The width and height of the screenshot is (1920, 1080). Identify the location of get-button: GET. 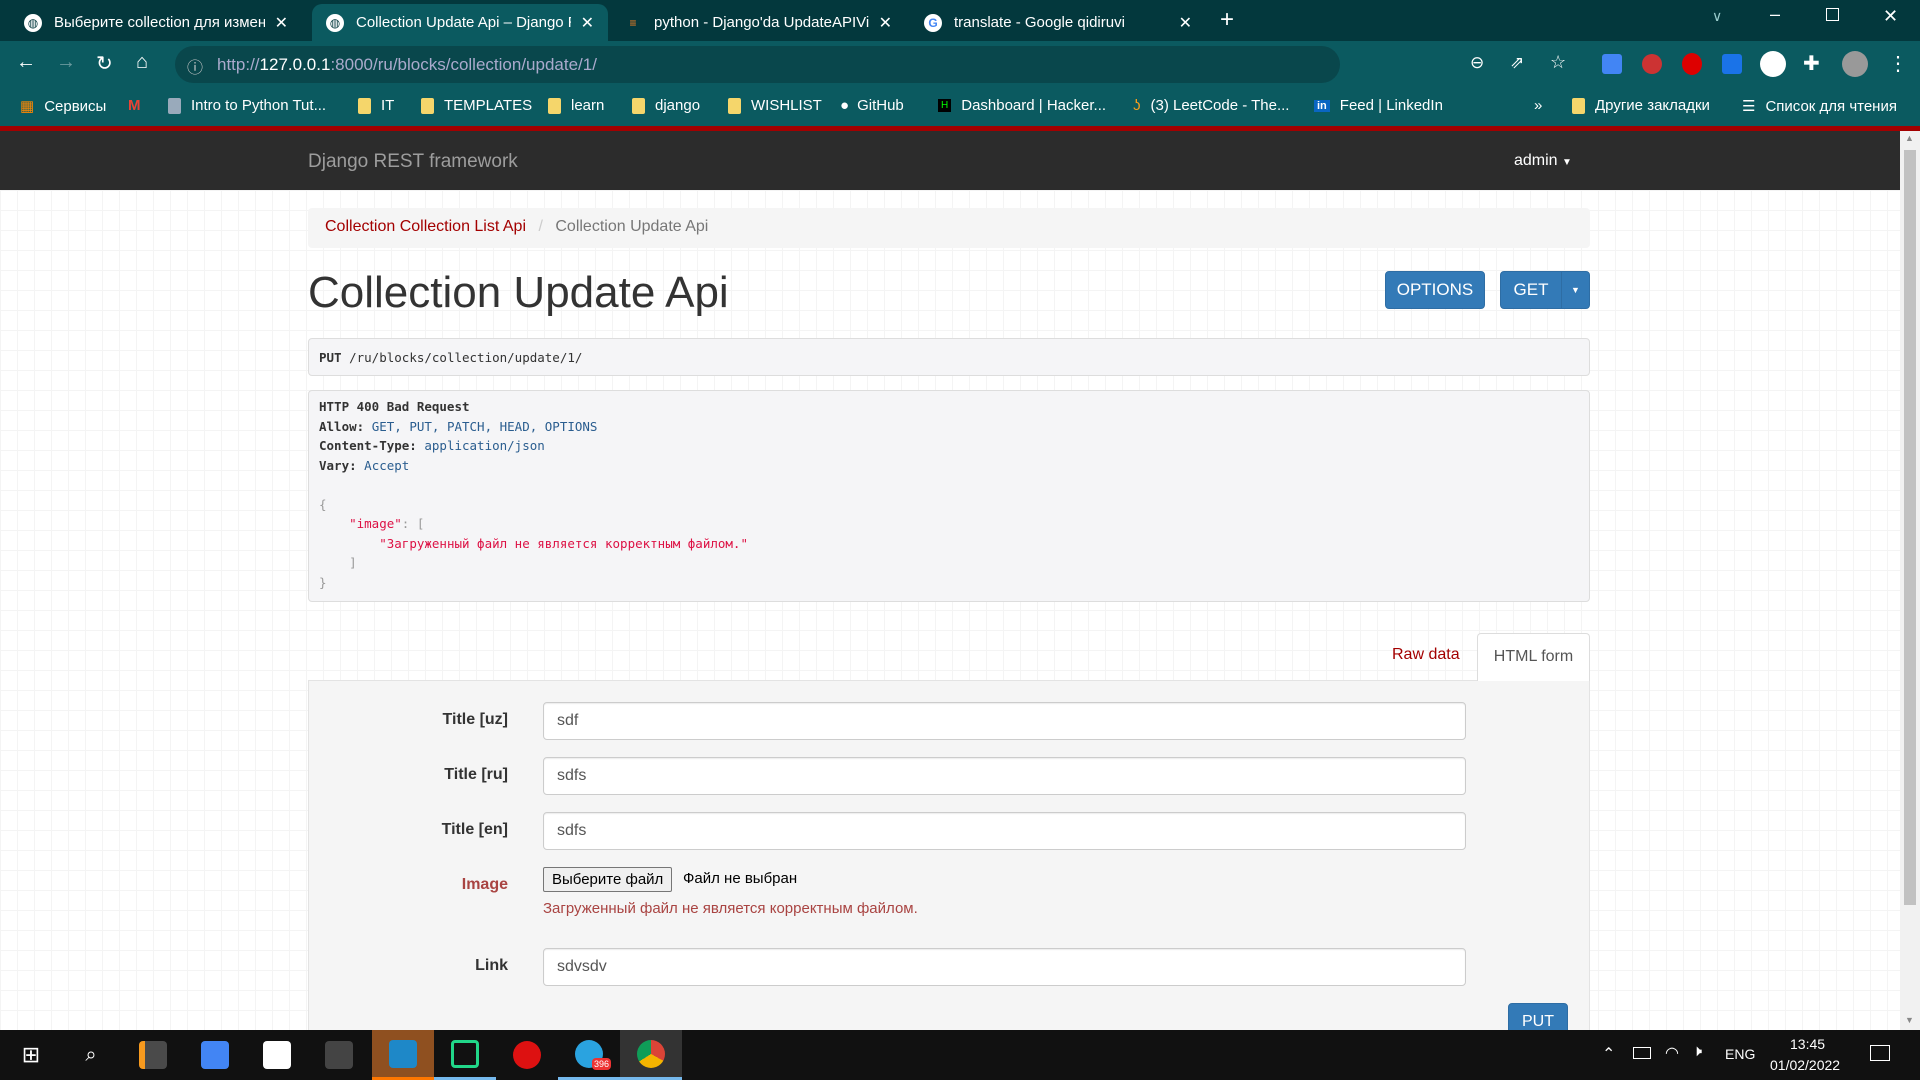
(1531, 290).